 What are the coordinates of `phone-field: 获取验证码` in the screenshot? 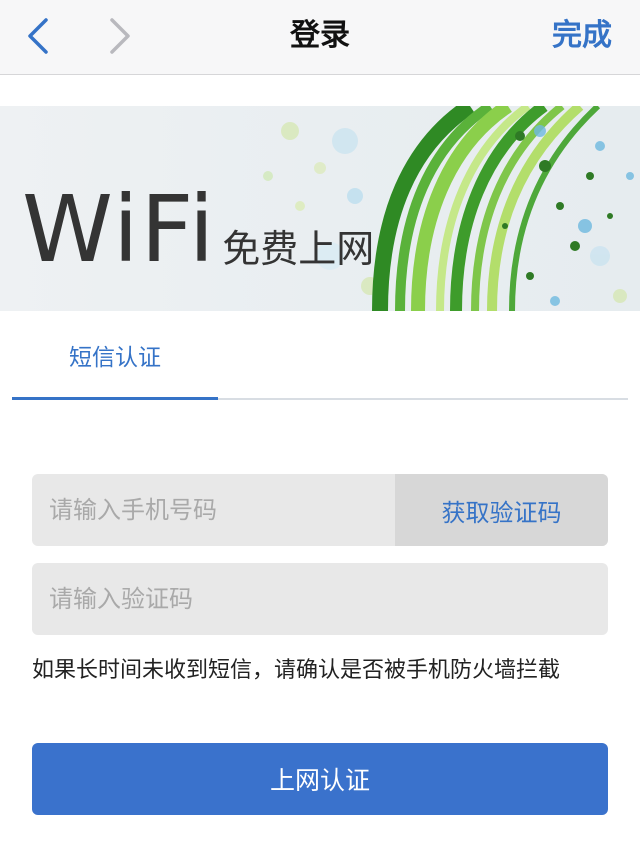 It's located at (320, 510).